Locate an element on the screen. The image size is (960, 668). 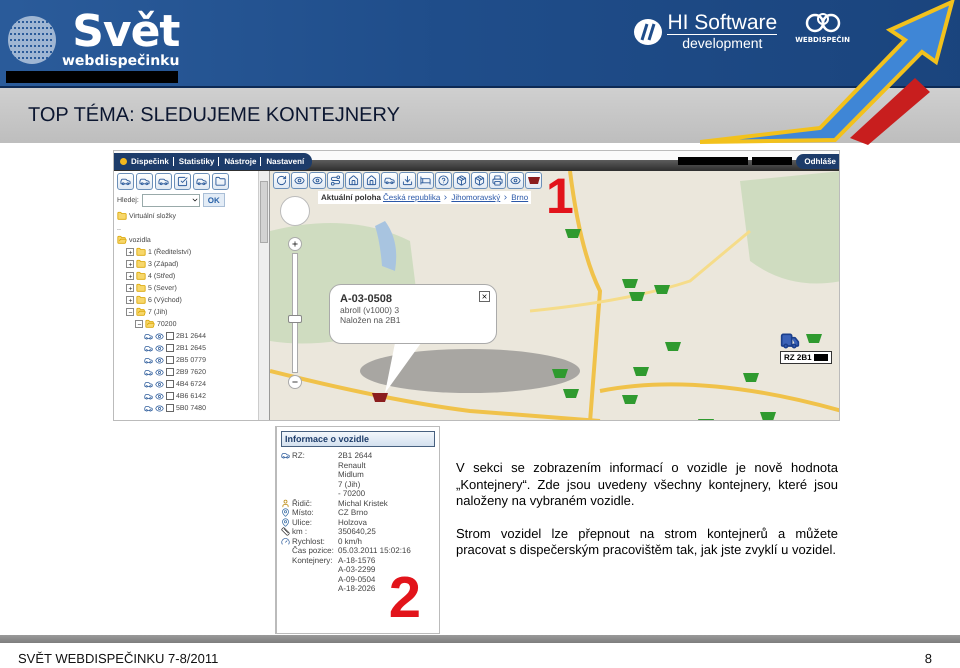
logo-title: Svět is located at coordinates (126, 32).